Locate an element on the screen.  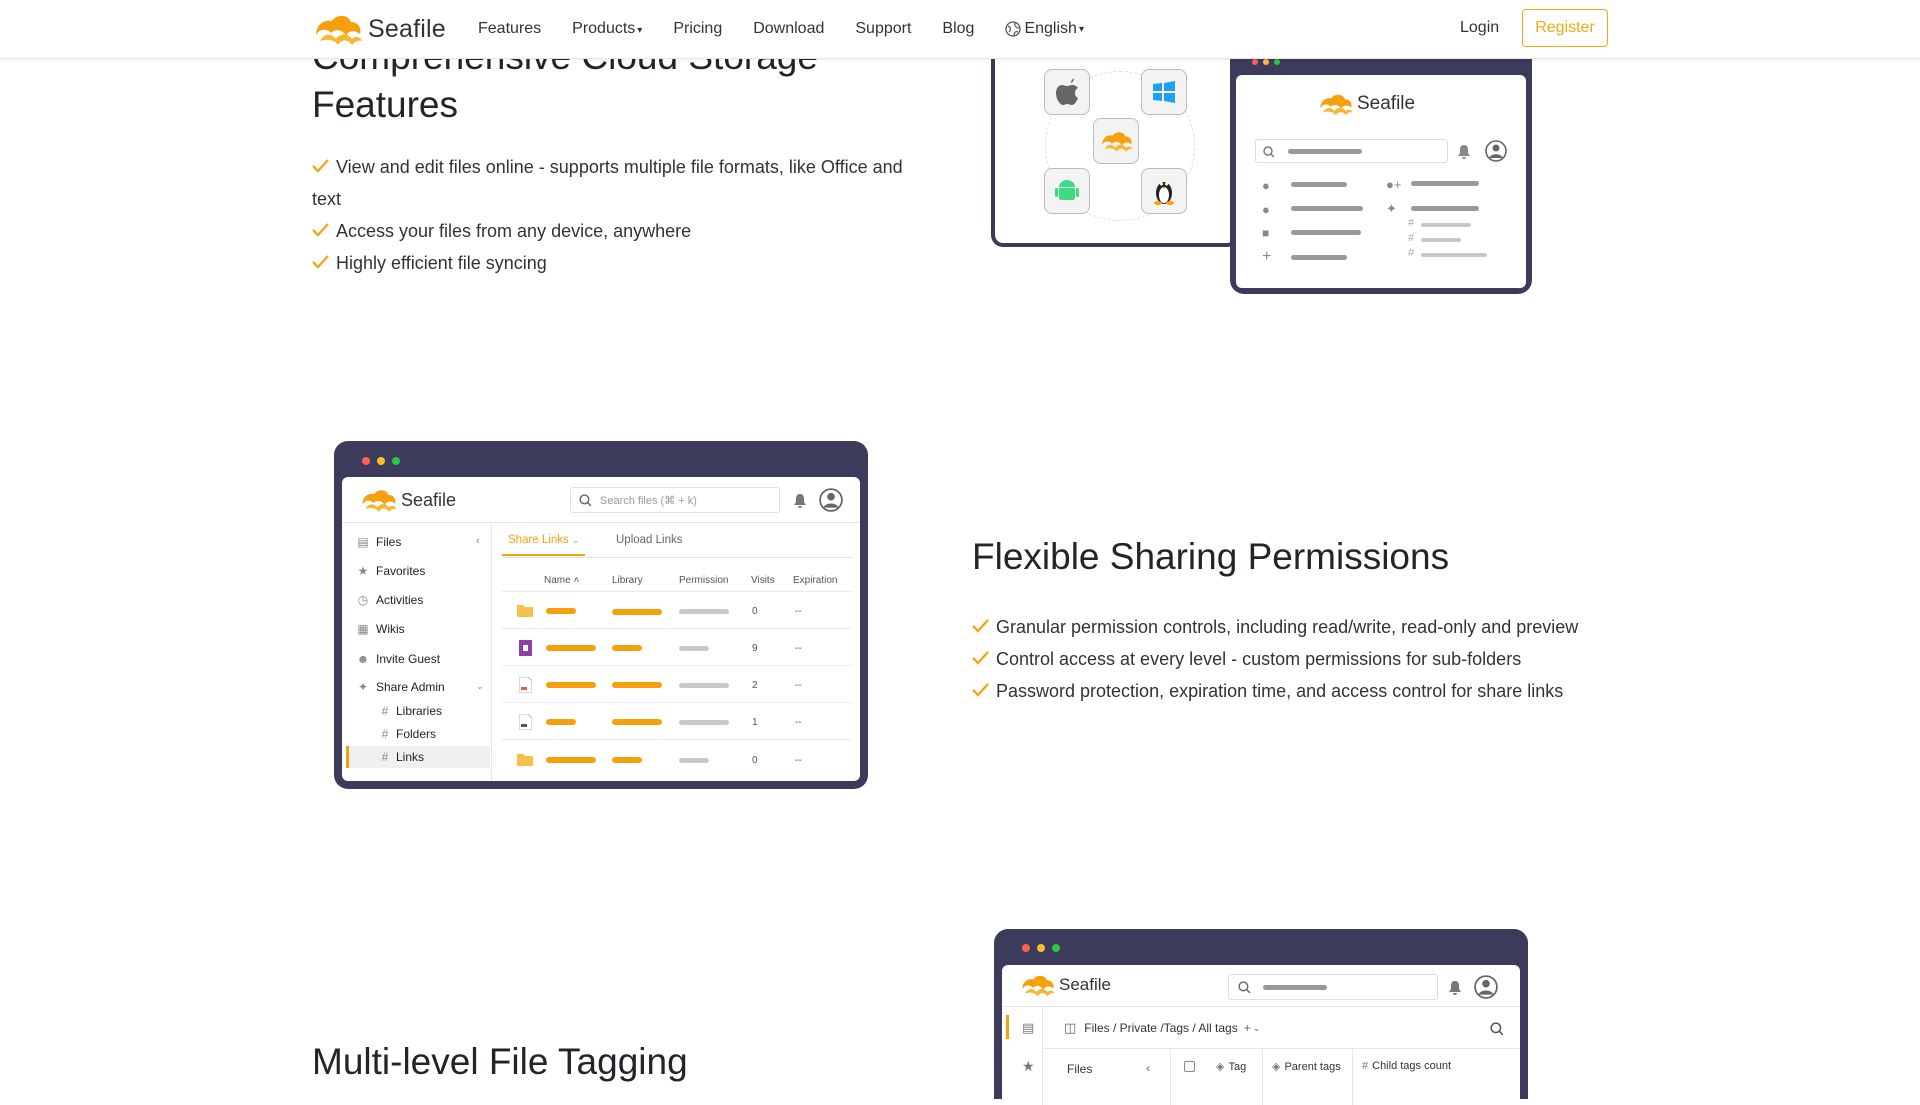
sidebar-item-activities: ◷ Activities is located at coordinates (390, 600).